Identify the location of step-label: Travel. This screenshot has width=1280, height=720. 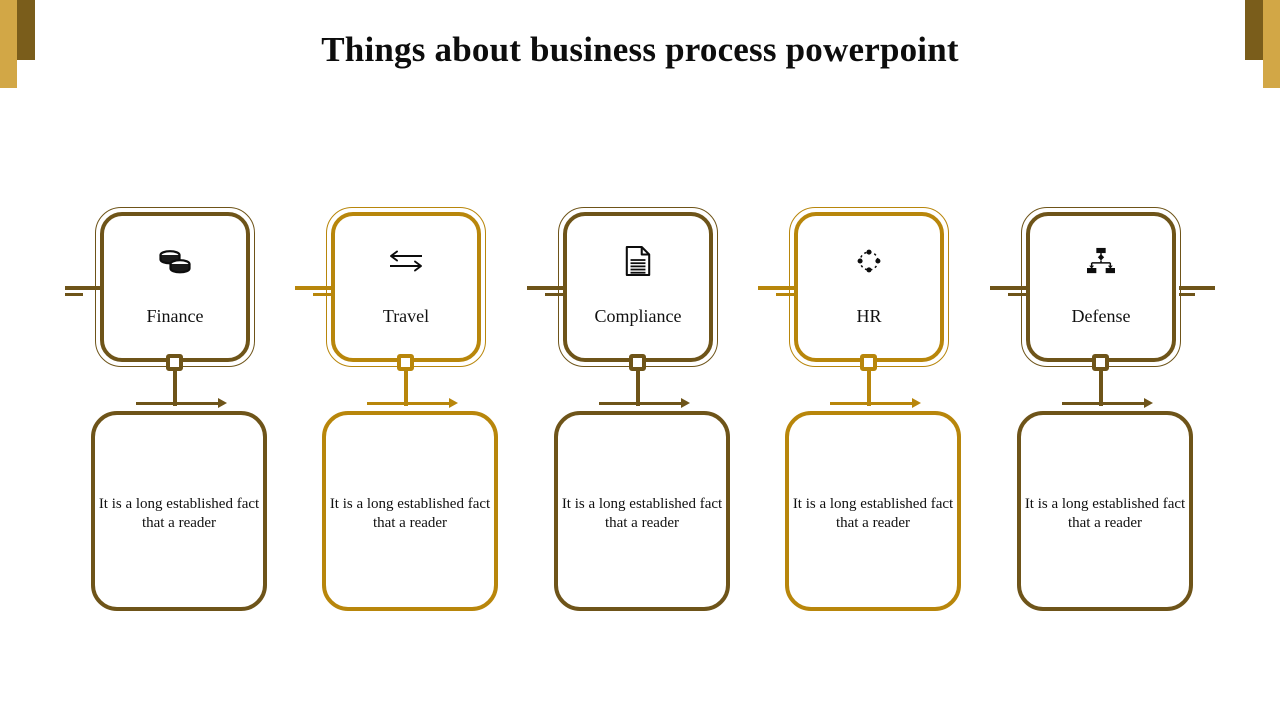
(406, 316).